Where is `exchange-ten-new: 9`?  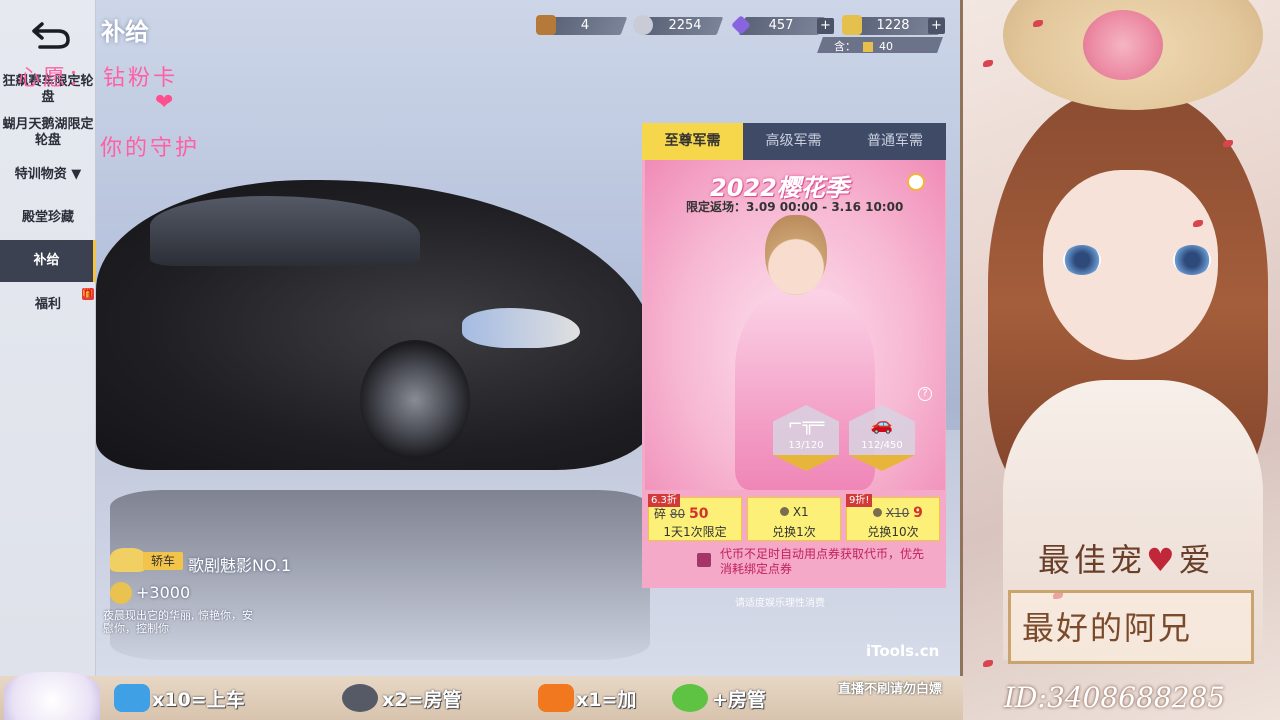 exchange-ten-new: 9 is located at coordinates (918, 513).